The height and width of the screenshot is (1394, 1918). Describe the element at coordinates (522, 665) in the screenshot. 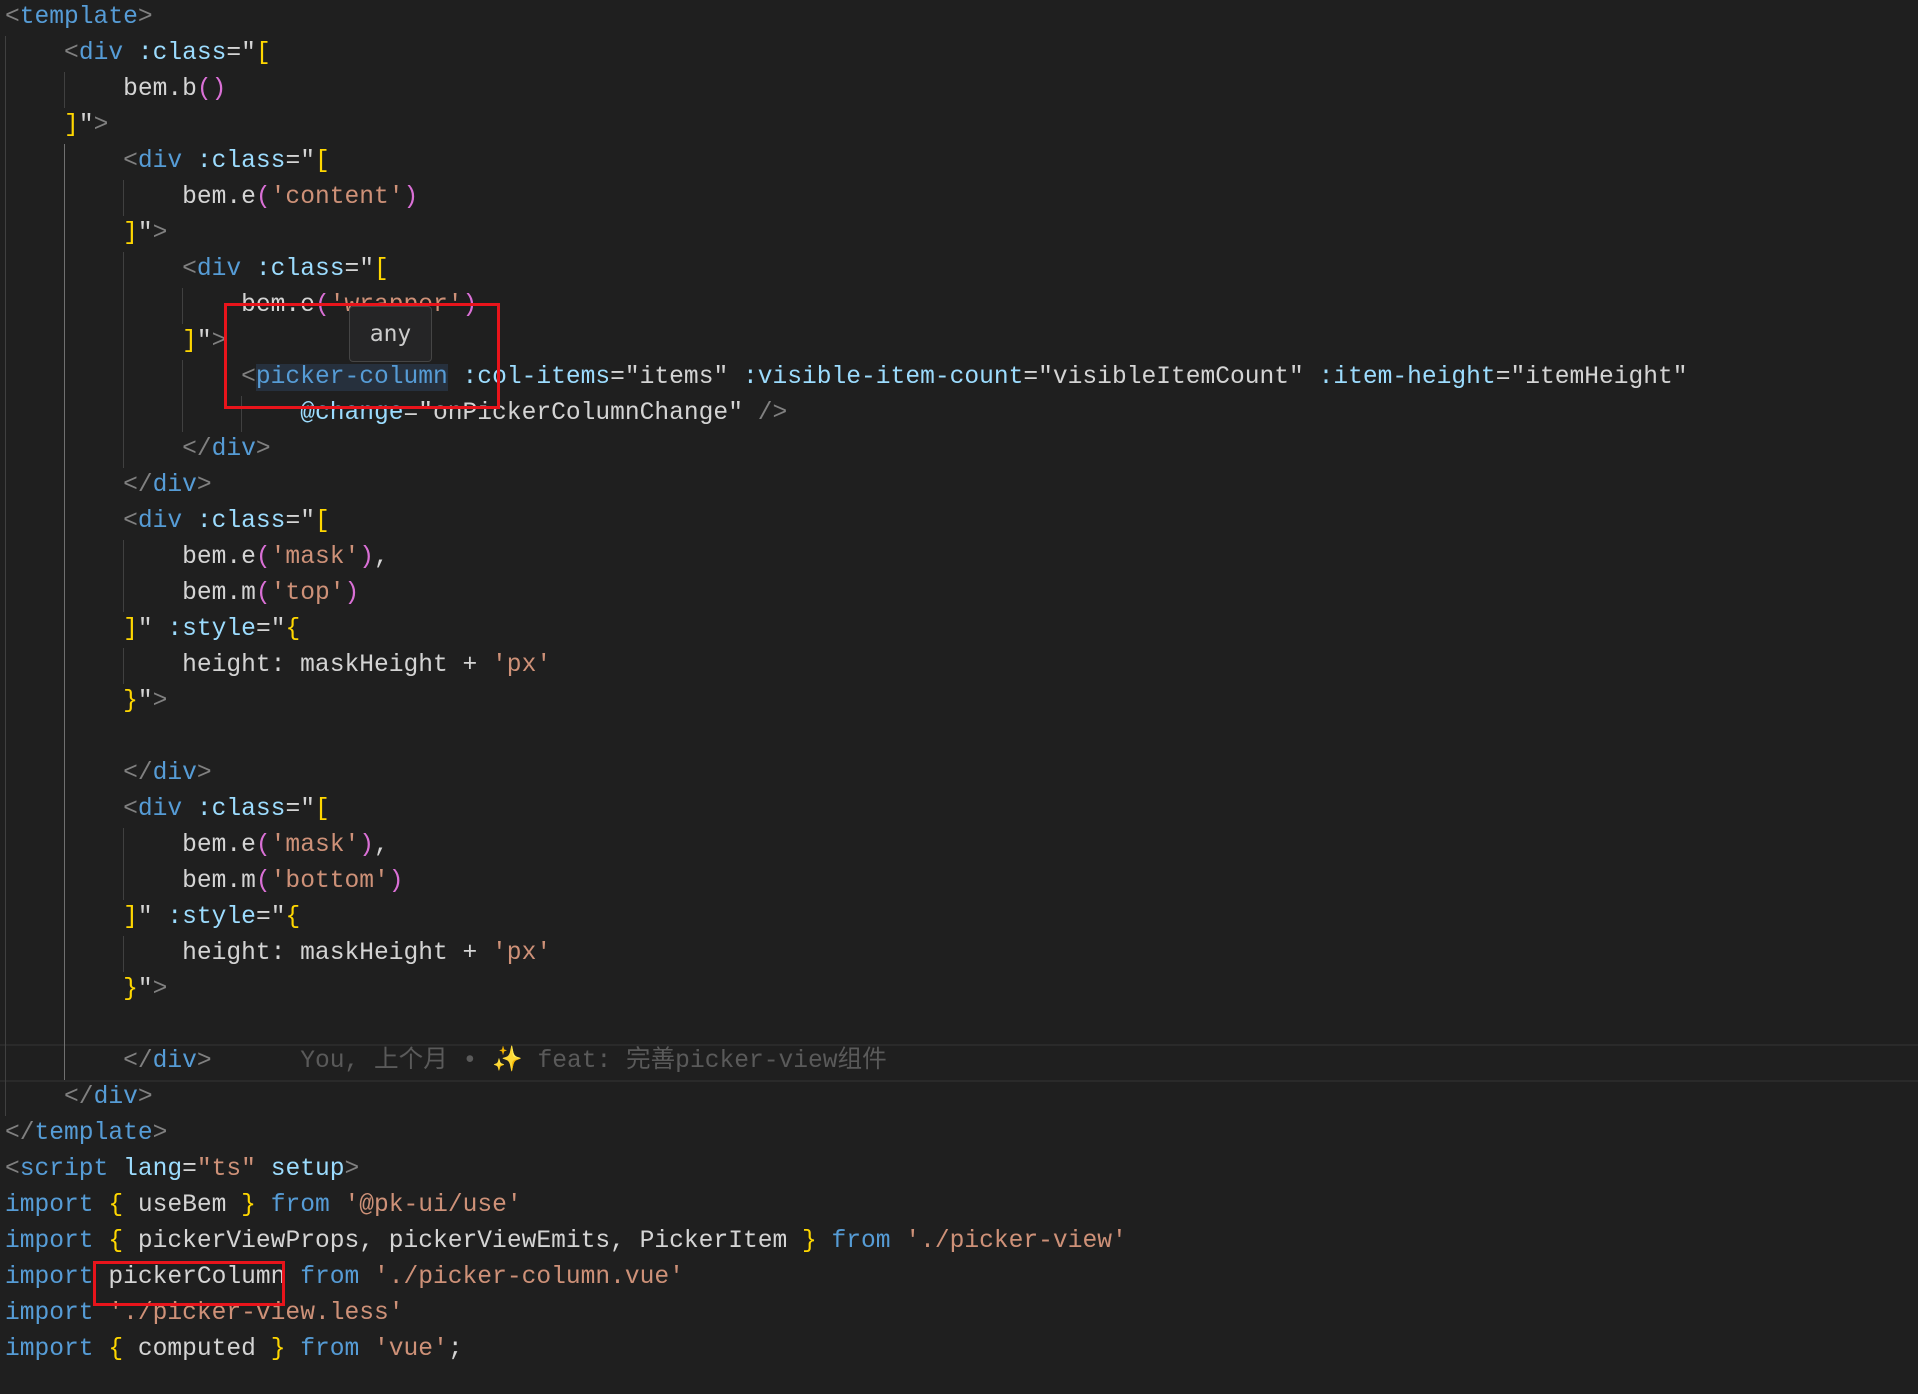

I see `code-token: 'px'` at that location.